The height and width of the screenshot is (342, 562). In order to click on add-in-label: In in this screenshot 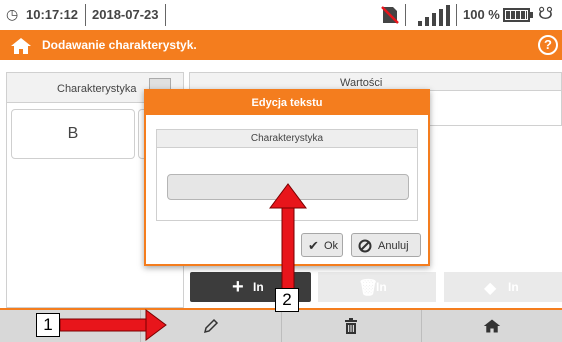, I will do `click(258, 287)`.